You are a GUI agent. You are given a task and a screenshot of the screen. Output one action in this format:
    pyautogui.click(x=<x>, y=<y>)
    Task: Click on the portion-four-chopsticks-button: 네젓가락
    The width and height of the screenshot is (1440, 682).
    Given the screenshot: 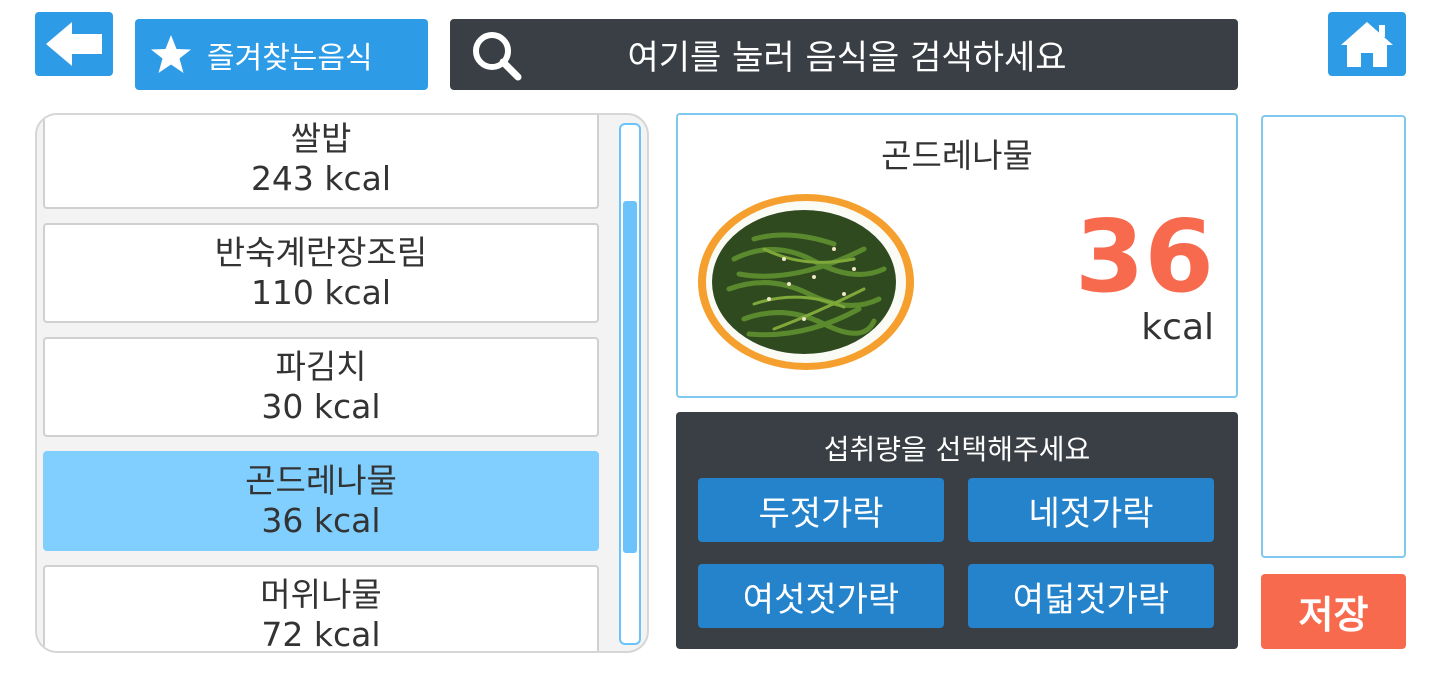 What is the action you would take?
    pyautogui.click(x=1091, y=510)
    